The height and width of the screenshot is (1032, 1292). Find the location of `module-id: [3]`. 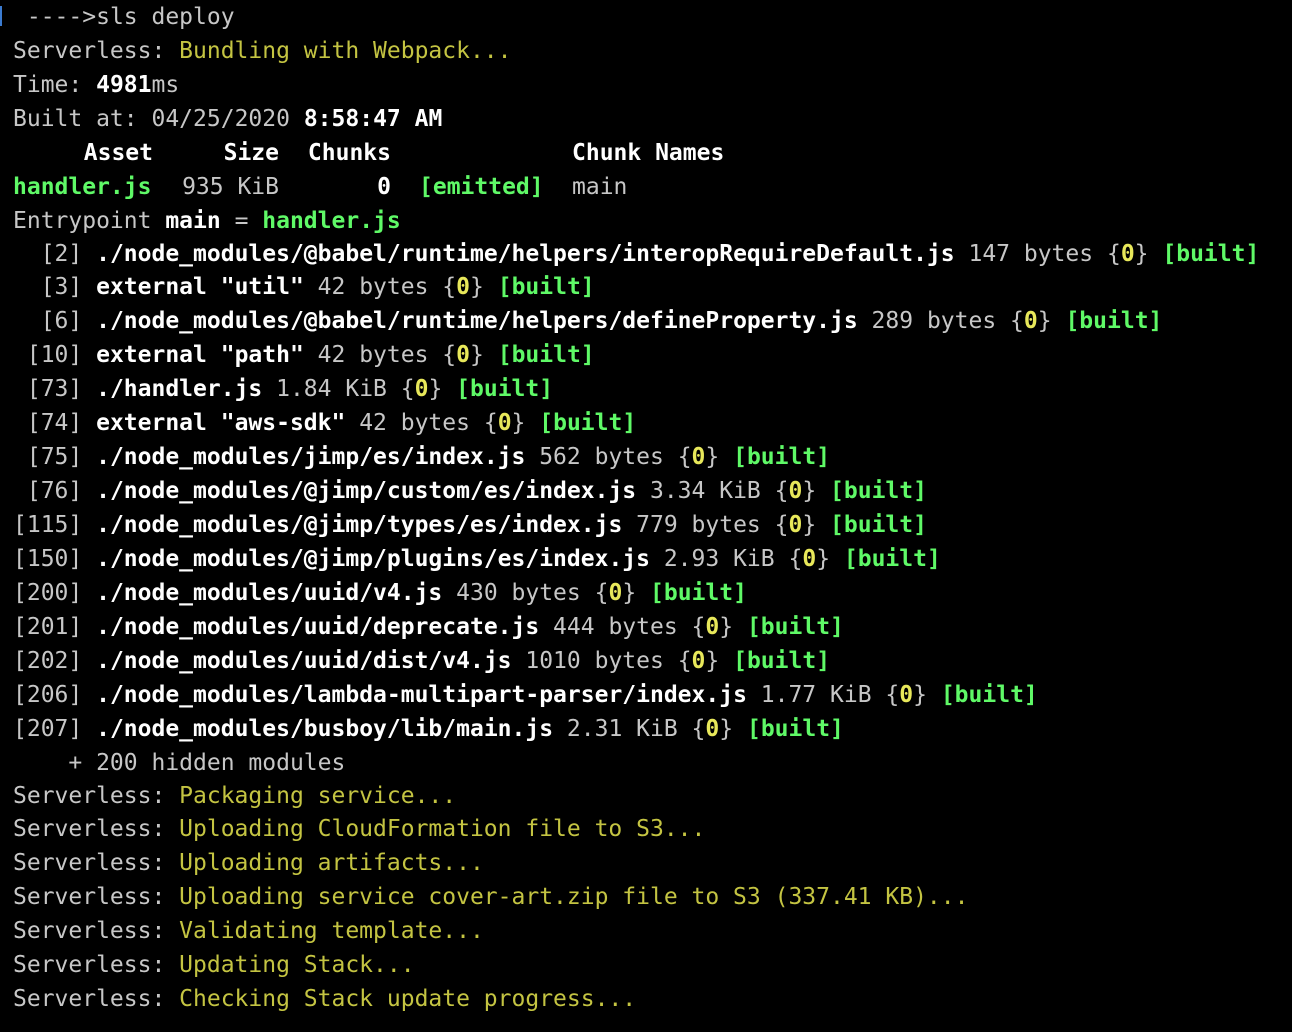

module-id: [3] is located at coordinates (55, 287).